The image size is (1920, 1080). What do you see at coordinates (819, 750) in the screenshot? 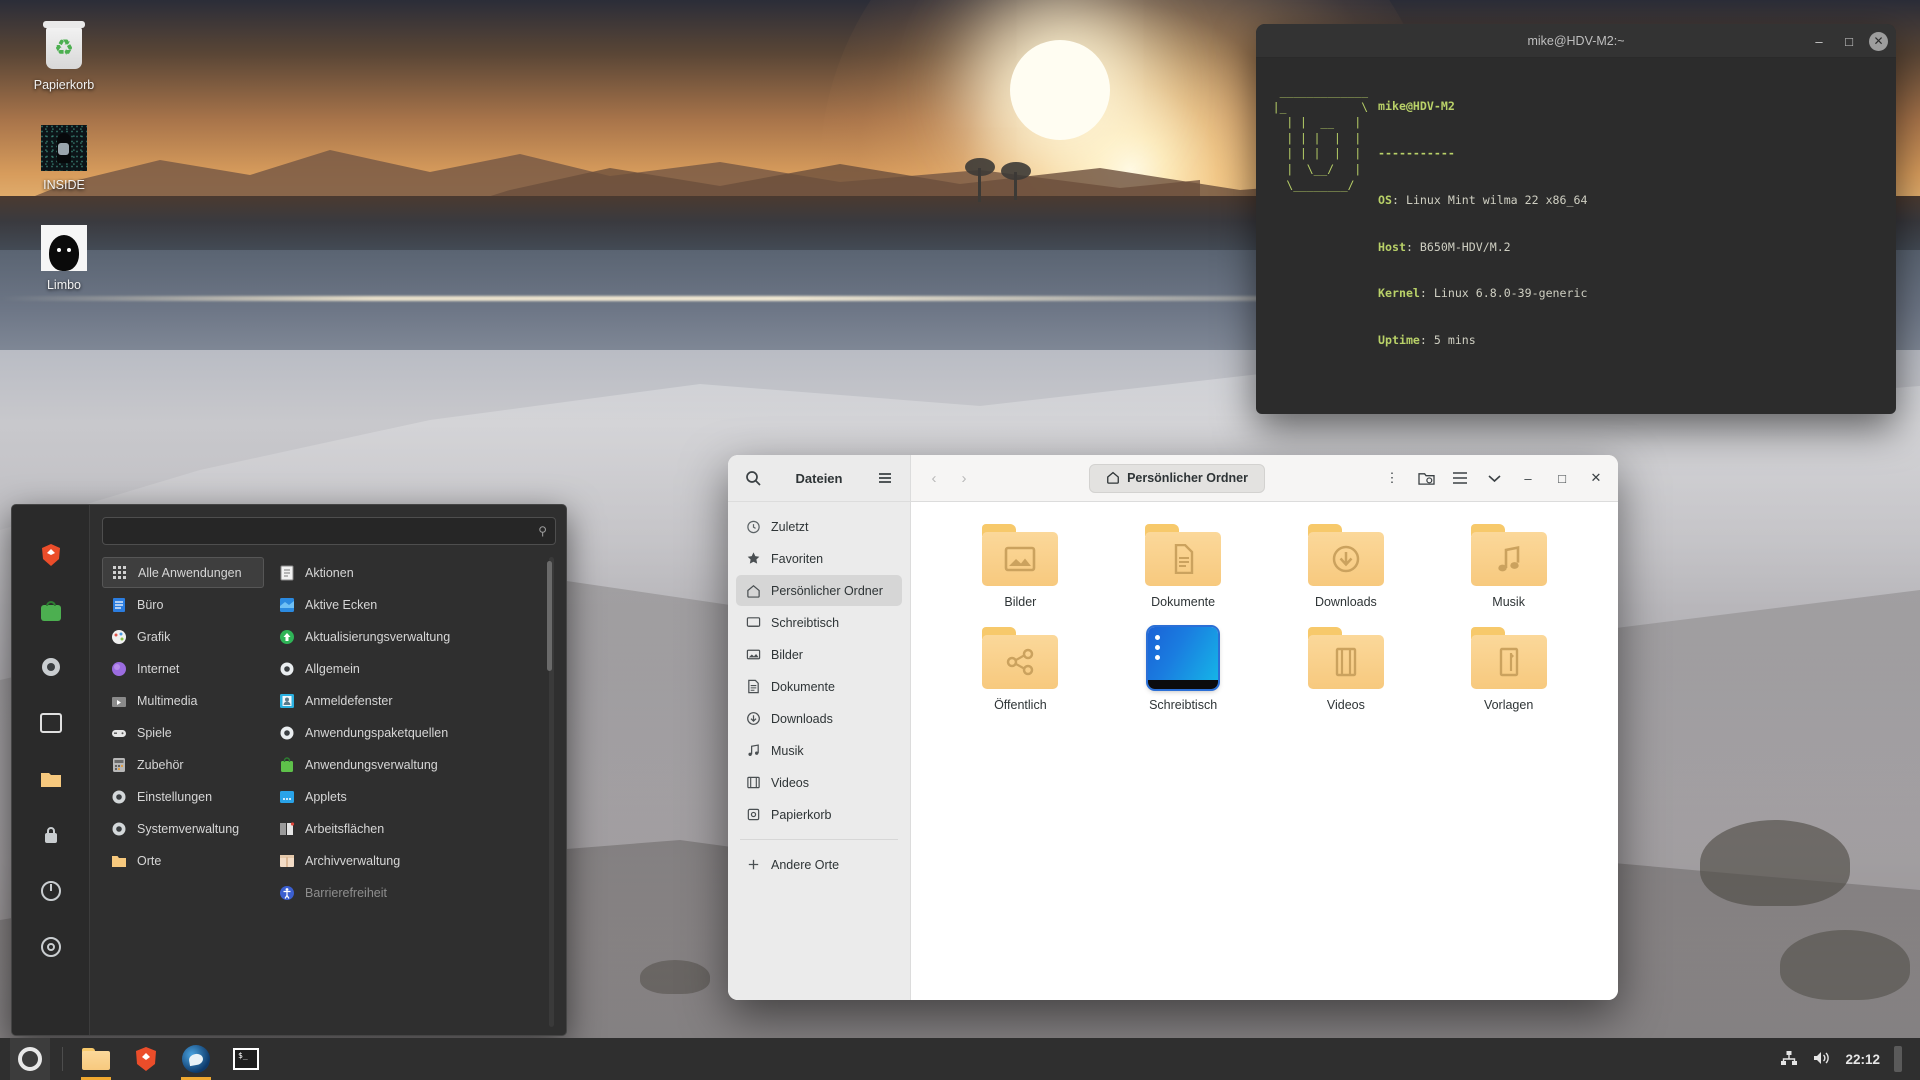
I see `sidebar-item-7: Musik` at bounding box center [819, 750].